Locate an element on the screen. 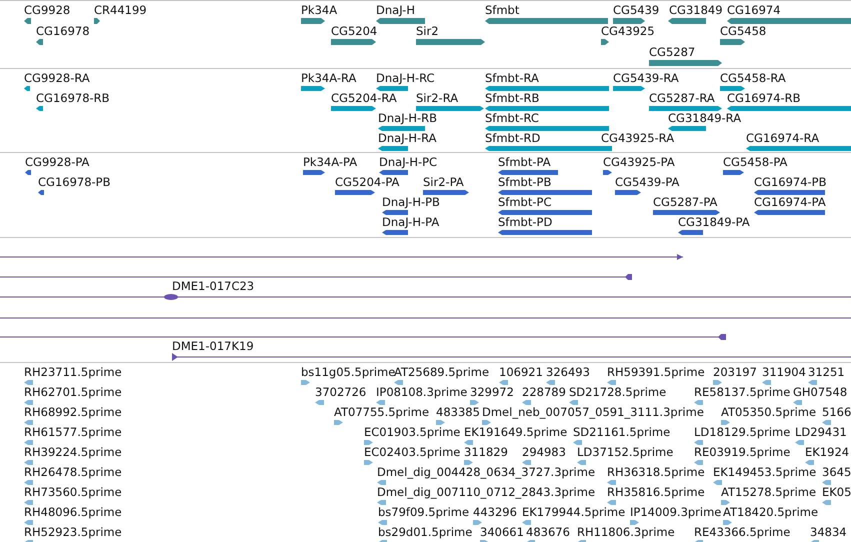 The height and width of the screenshot is (542, 851). feature-label: CG5458-PA is located at coordinates (755, 162).